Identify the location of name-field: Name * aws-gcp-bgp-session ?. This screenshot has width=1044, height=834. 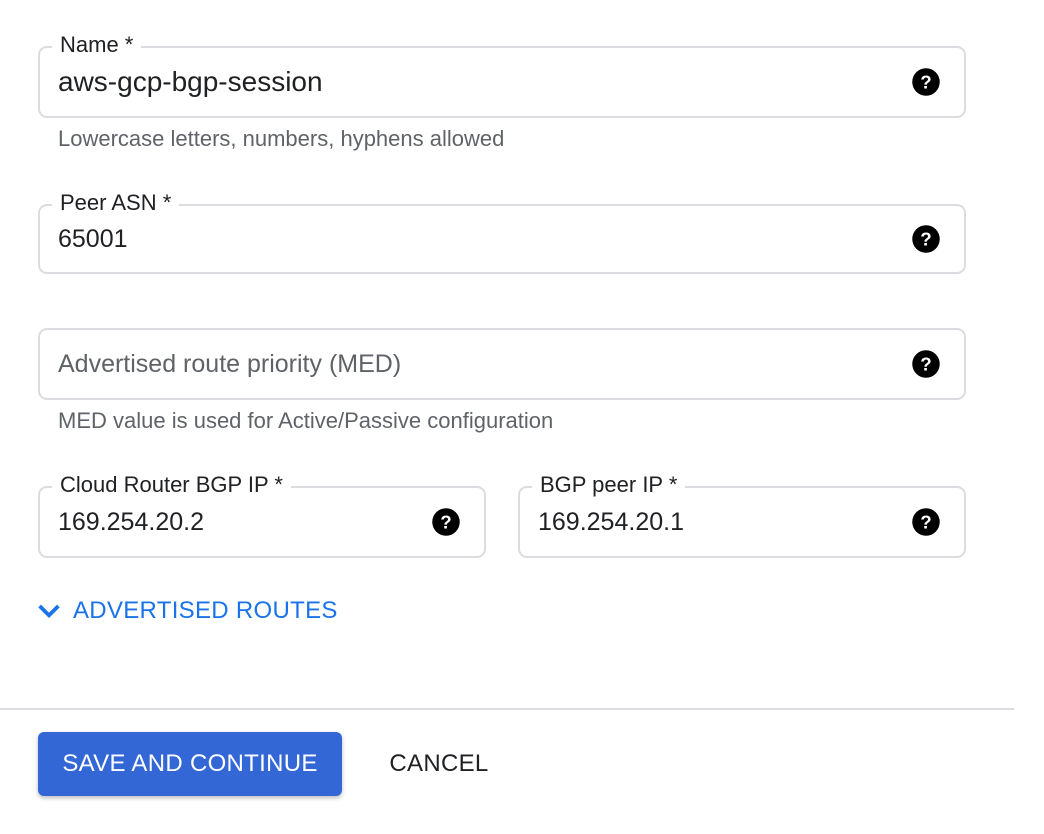
(502, 74).